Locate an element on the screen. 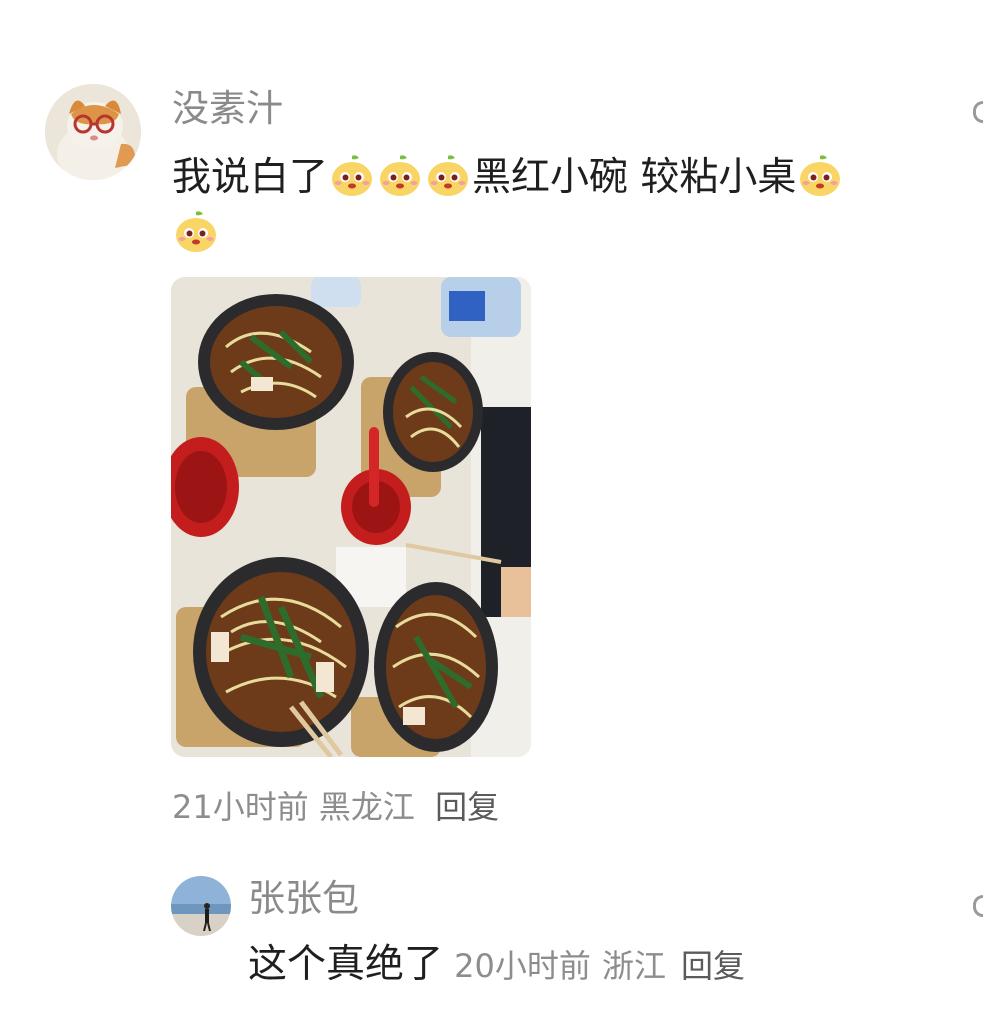  comment-text-part1: 我说白了 is located at coordinates (250, 177).